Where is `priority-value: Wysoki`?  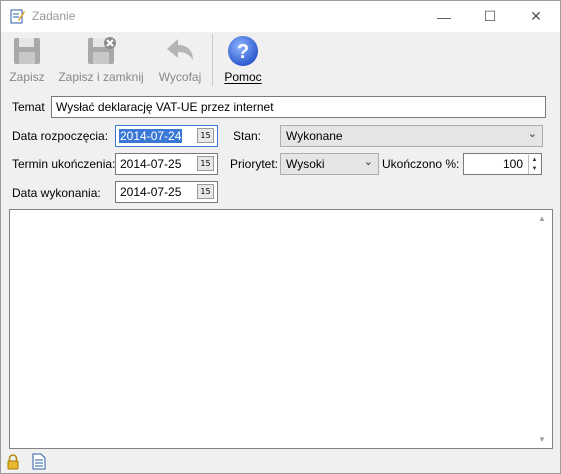
priority-value: Wysoki is located at coordinates (305, 164).